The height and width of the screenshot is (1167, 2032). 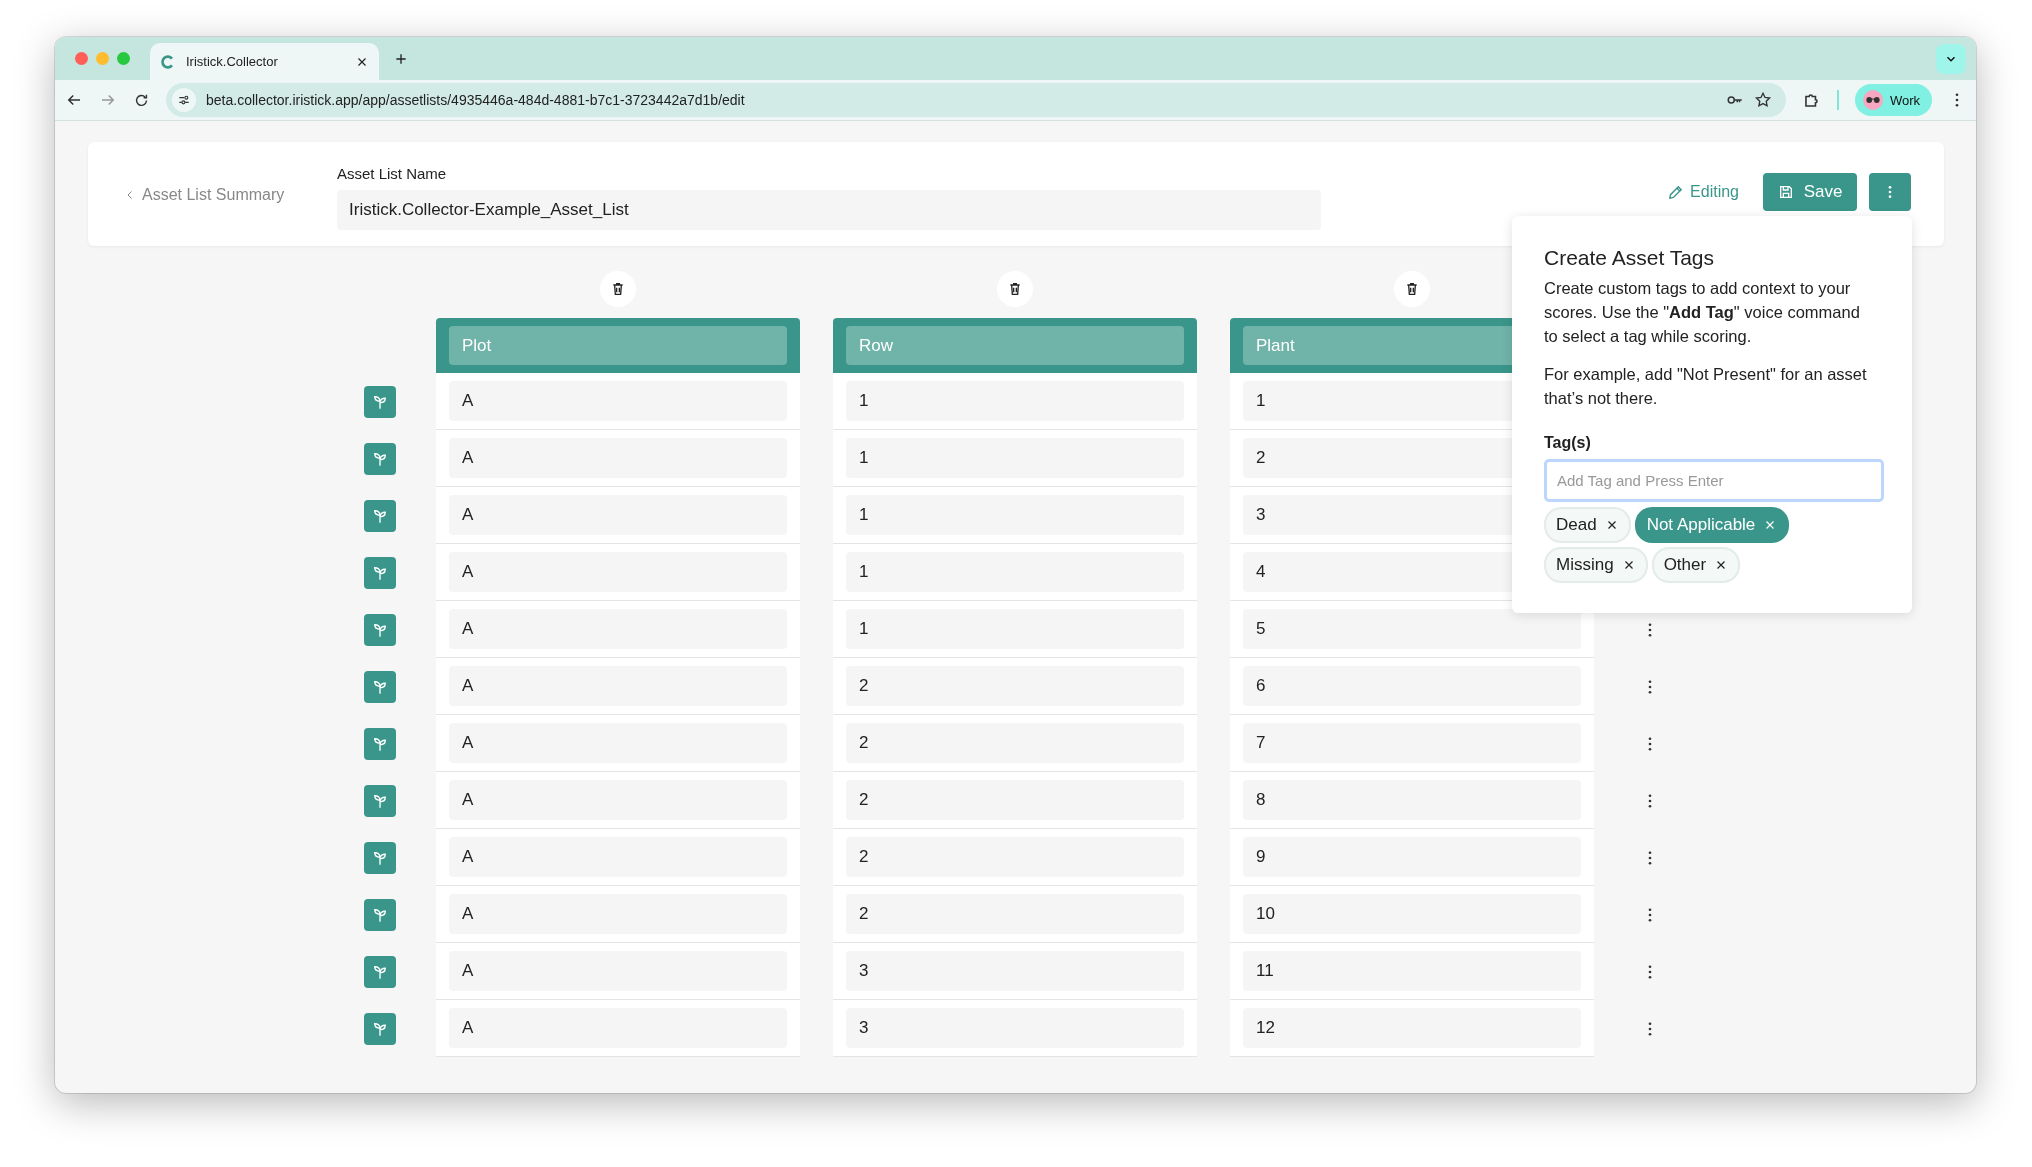 What do you see at coordinates (476, 100) in the screenshot?
I see `url-text: beta.collector.iristick.app/app/assetlists/4935446a-484d-4881-b7c1-3723442a7d1b/edit` at bounding box center [476, 100].